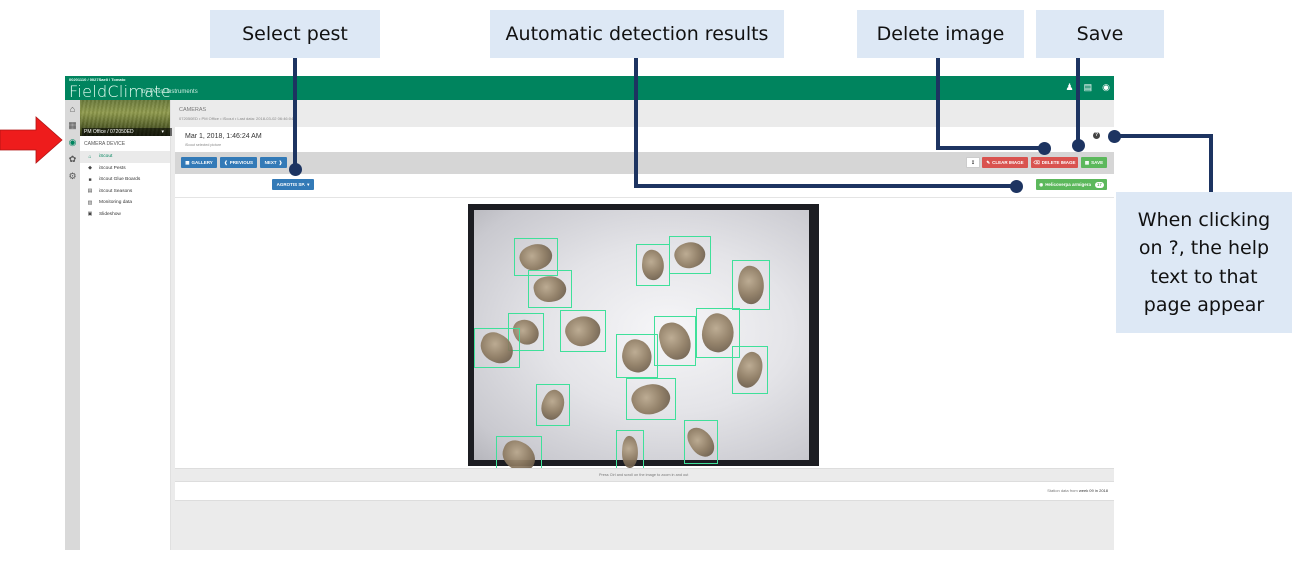 The image size is (1292, 575). Describe the element at coordinates (72, 125) in the screenshot. I see `chart-icon: ▦` at that location.